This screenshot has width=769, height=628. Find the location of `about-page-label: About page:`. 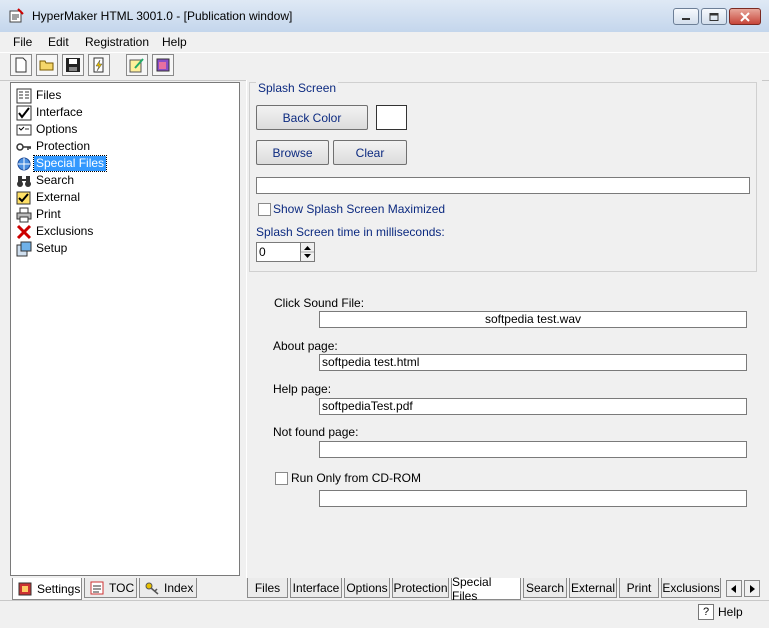

about-page-label: About page: is located at coordinates (305, 346).